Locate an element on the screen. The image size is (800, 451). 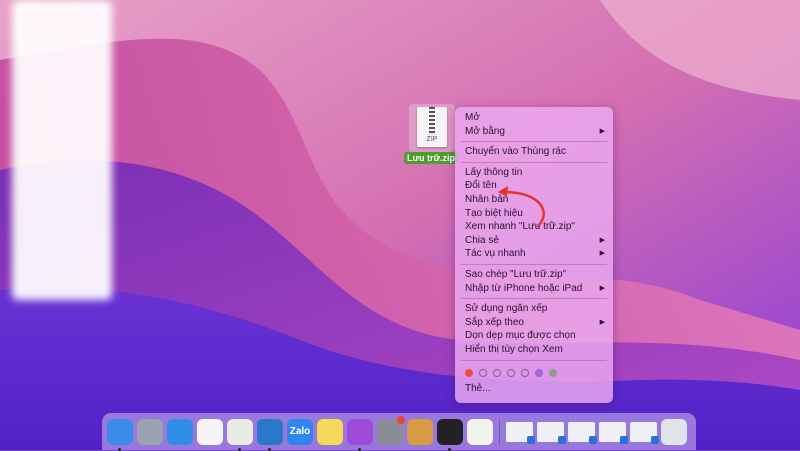
reminders-icon is located at coordinates (210, 431).